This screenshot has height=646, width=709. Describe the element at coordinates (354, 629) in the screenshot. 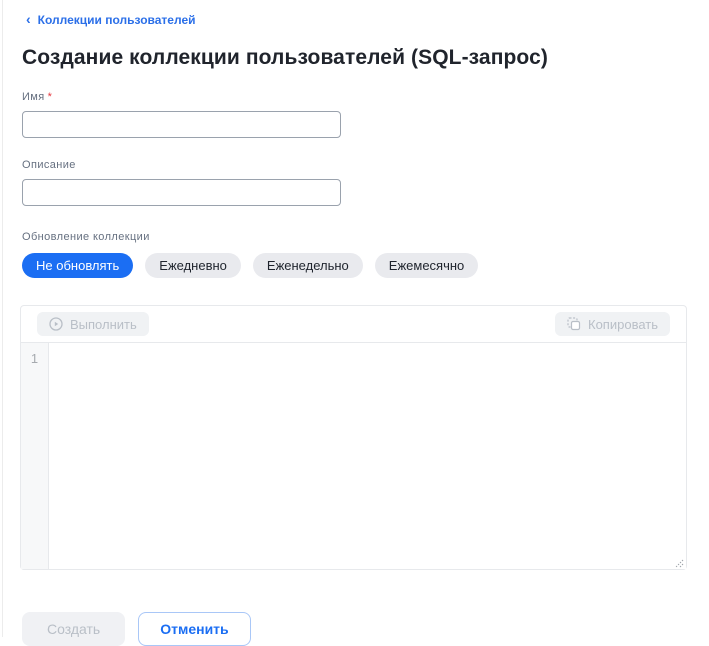

I see `form-footer: Создать Отменить` at that location.